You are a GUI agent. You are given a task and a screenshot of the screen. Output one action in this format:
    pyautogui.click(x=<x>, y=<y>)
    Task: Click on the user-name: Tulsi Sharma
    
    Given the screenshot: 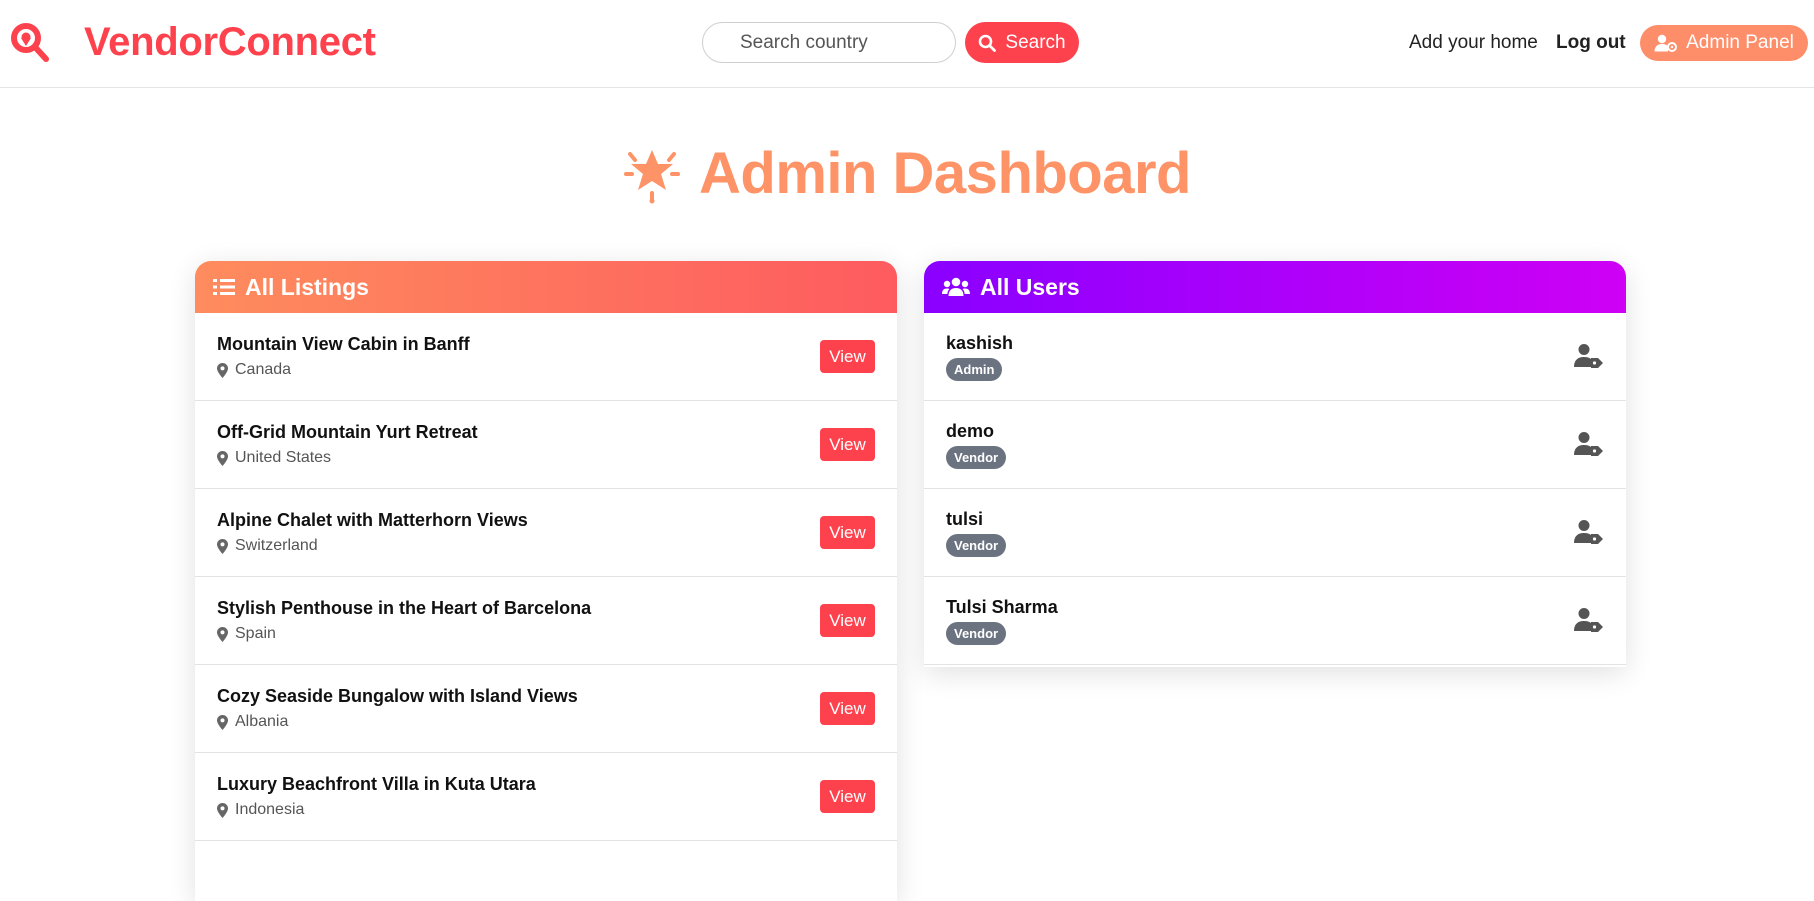 What is the action you would take?
    pyautogui.click(x=1002, y=607)
    